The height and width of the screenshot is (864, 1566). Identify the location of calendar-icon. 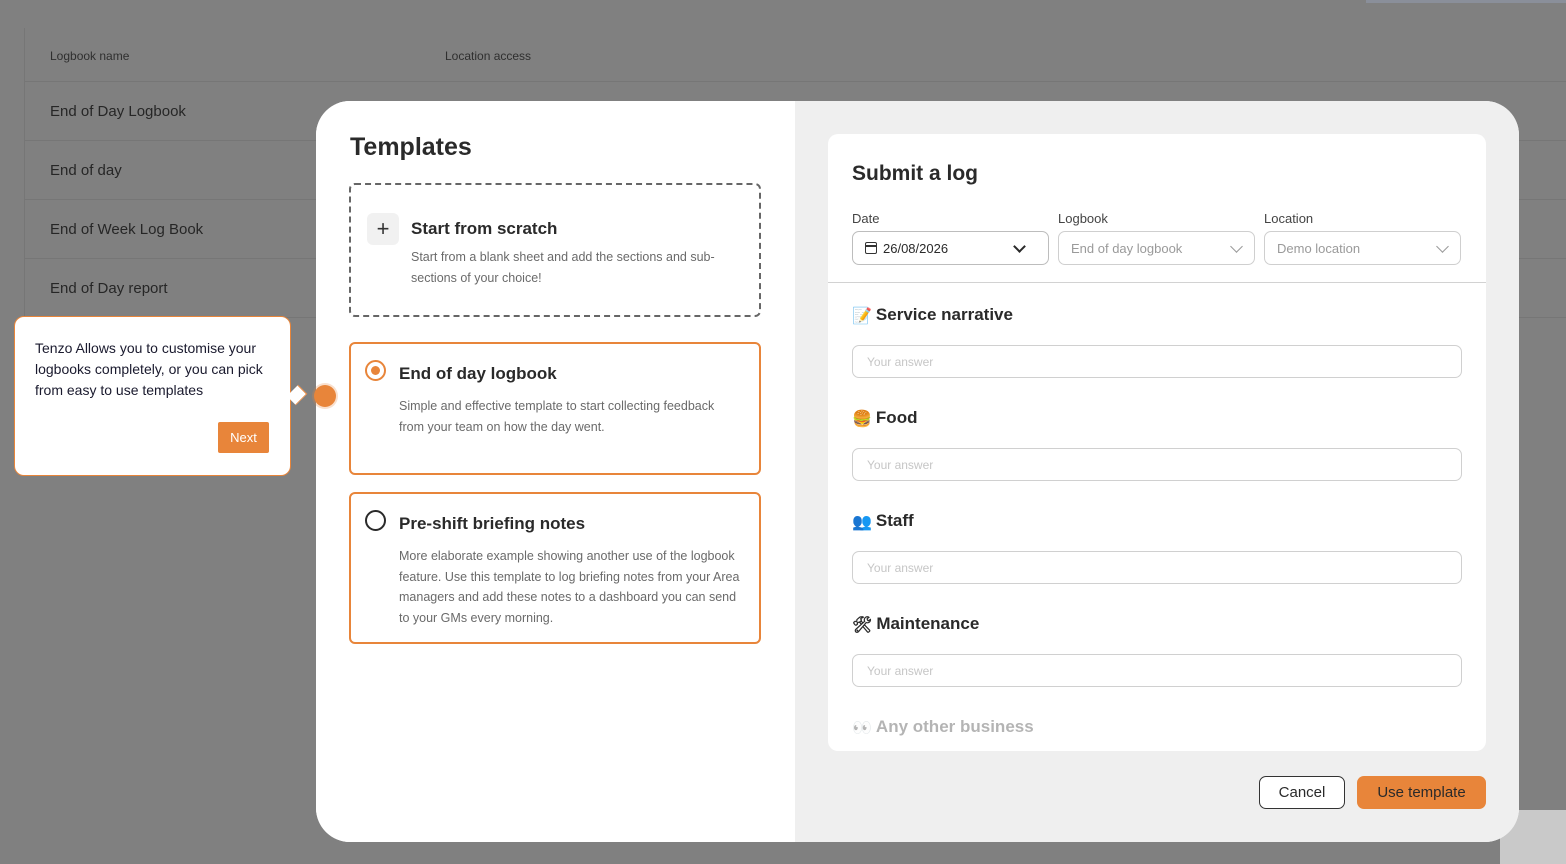
(871, 248).